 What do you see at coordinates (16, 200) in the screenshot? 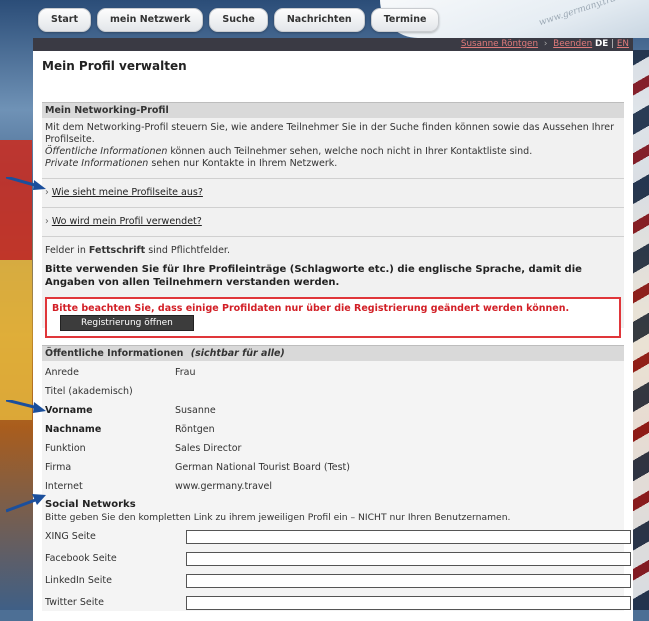
I see `background-flag-red` at bounding box center [16, 200].